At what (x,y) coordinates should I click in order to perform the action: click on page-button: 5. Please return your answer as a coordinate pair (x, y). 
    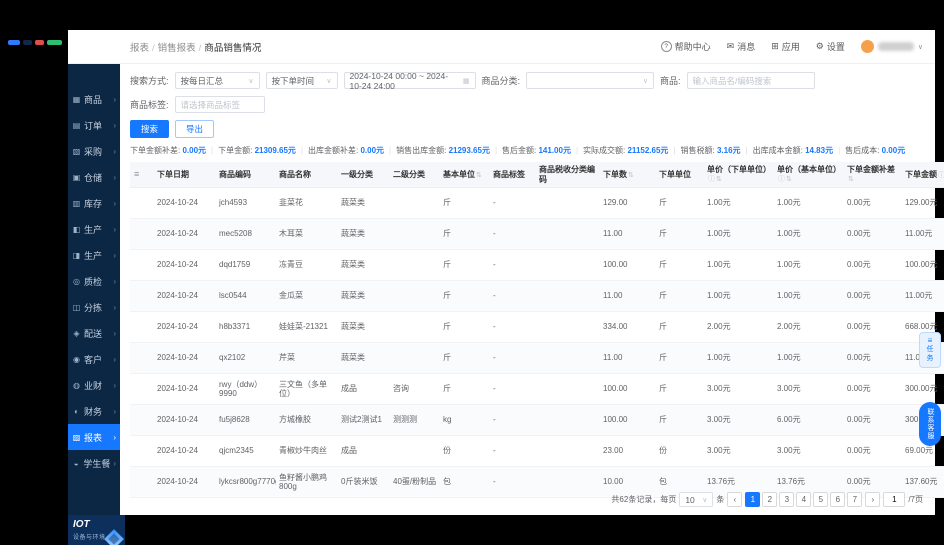
    Looking at the image, I should click on (821, 499).